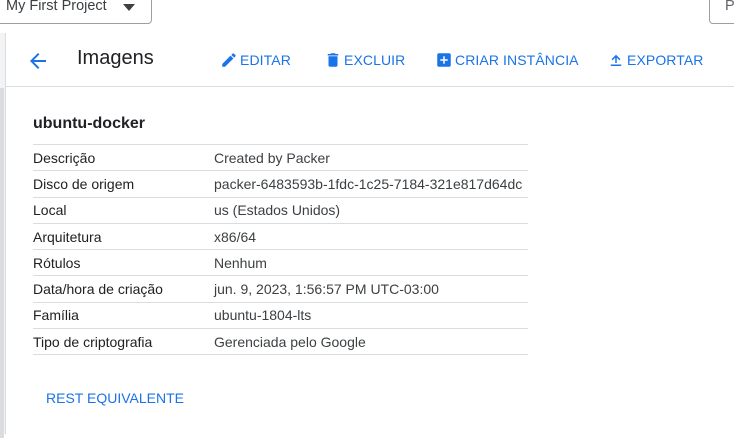 The height and width of the screenshot is (438, 734). What do you see at coordinates (123, 289) in the screenshot?
I see `detail-label: Data/hora de criação` at bounding box center [123, 289].